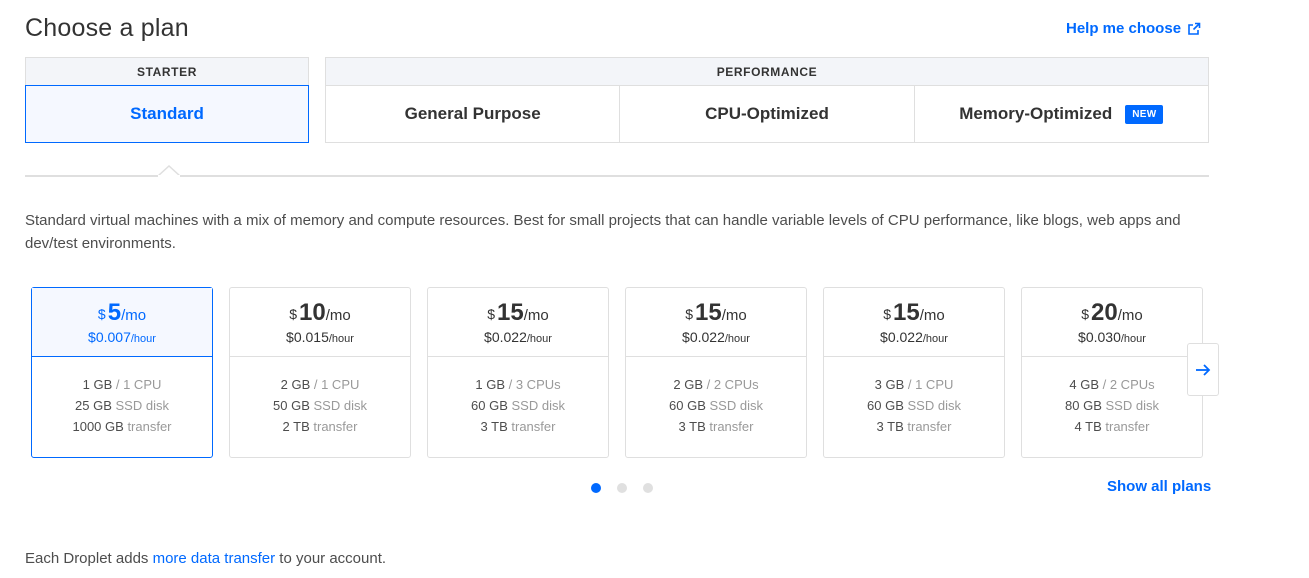 Image resolution: width=1309 pixels, height=578 pixels. What do you see at coordinates (1124, 28) in the screenshot?
I see `help-link-label: Help me choose` at bounding box center [1124, 28].